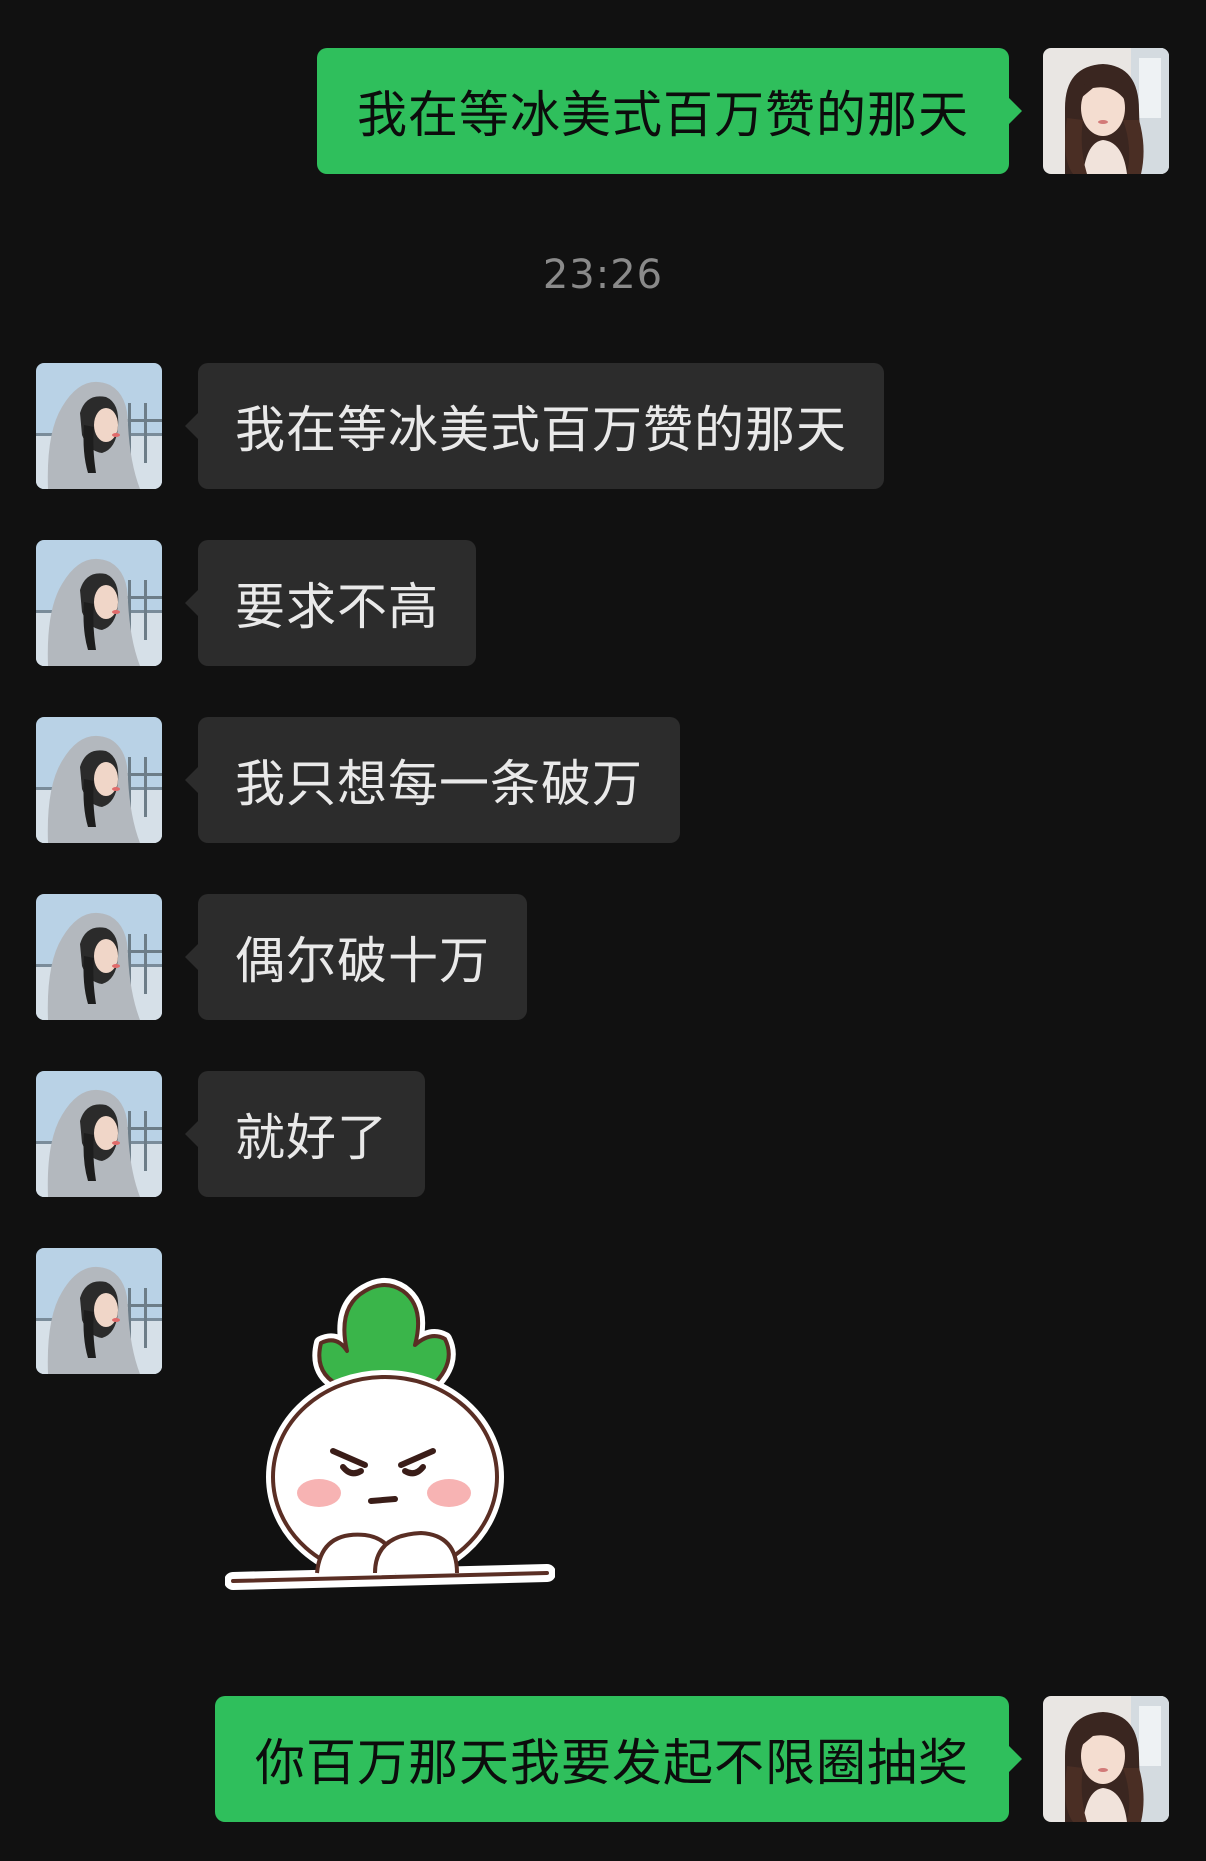  Describe the element at coordinates (603, 603) in the screenshot. I see `message-row-incoming: 要求不高` at that location.